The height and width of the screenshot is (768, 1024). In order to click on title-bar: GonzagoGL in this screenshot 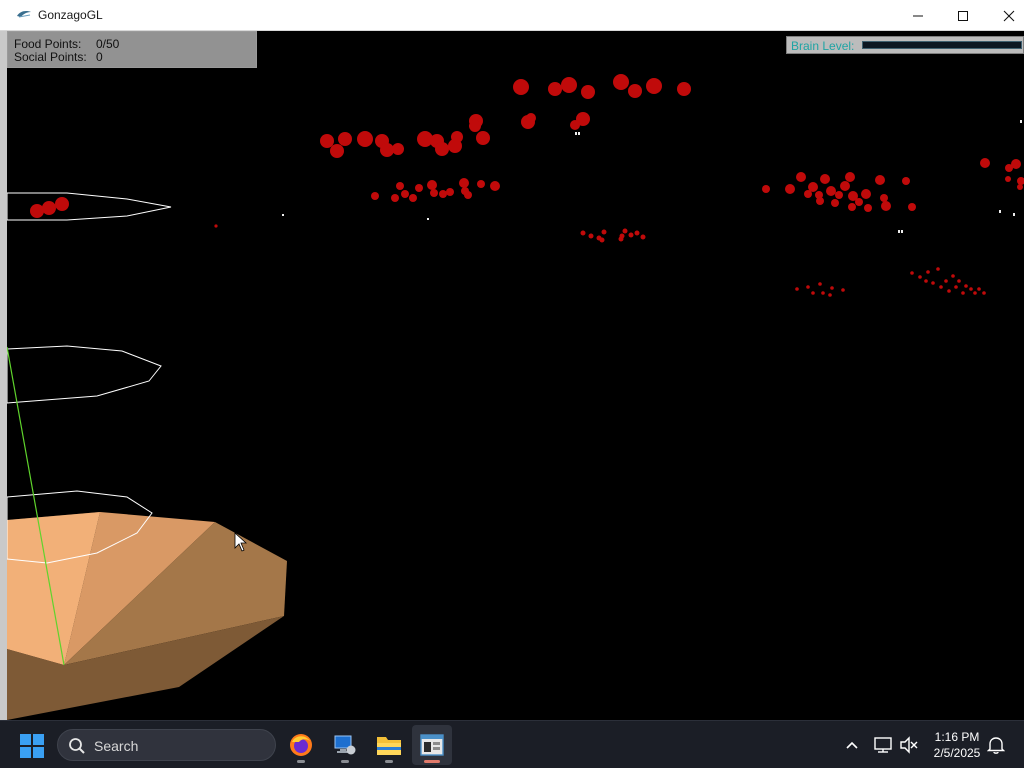, I will do `click(512, 15)`.